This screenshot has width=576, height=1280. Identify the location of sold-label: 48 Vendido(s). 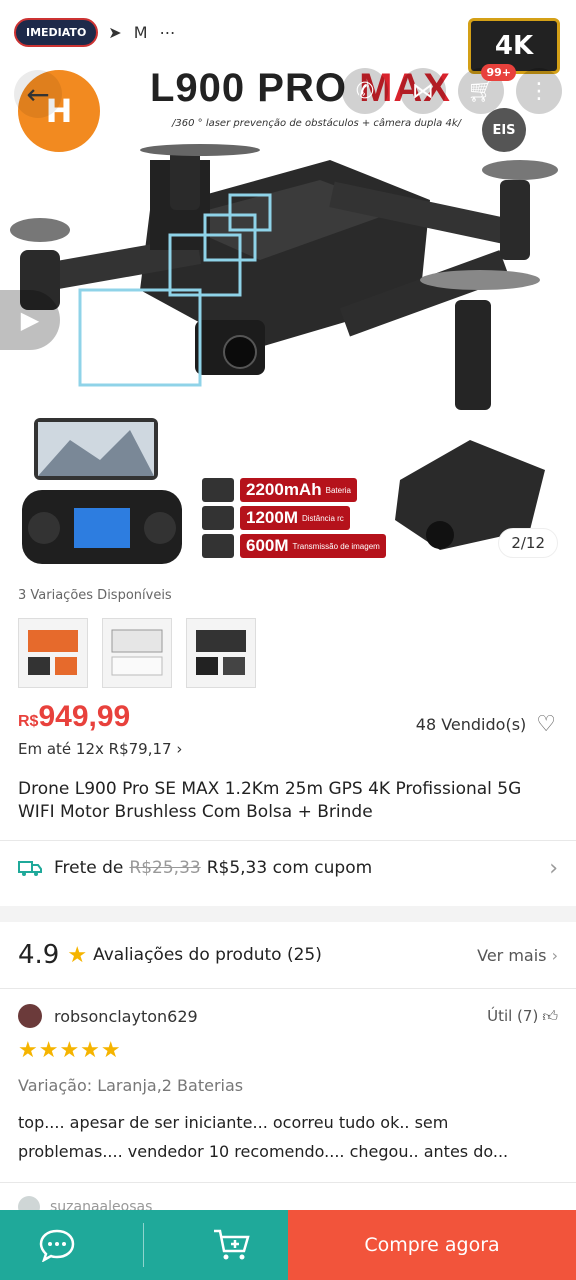
(471, 724).